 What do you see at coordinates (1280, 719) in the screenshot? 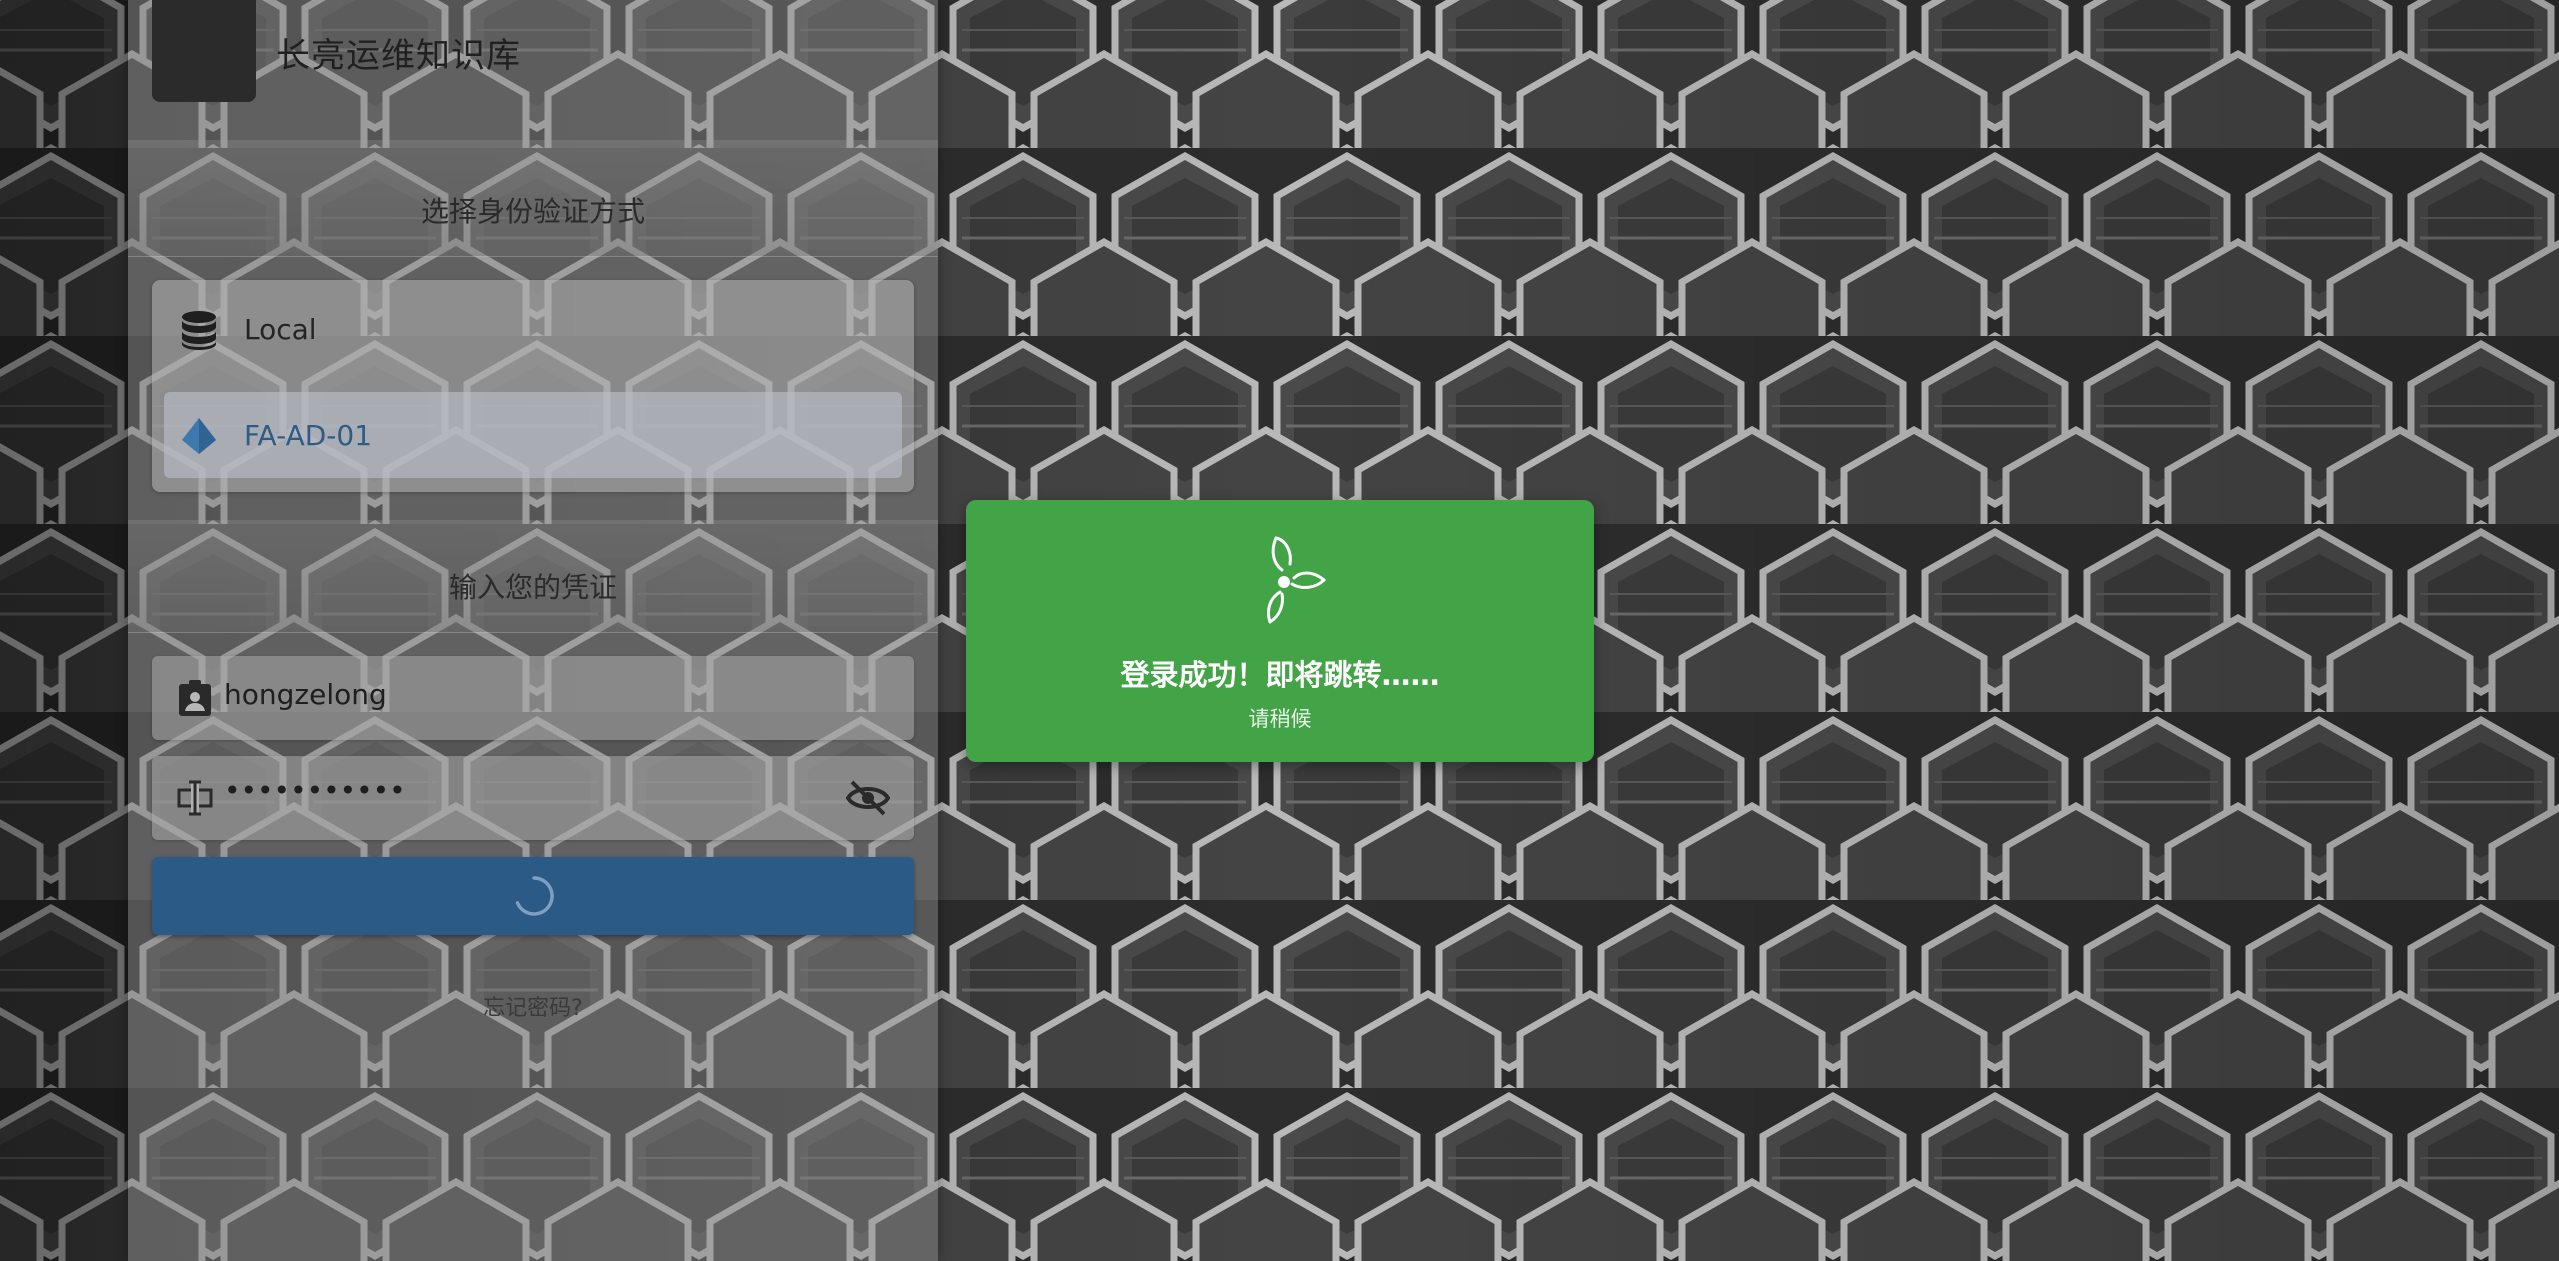
I see `toast-subtitle: 请稍候` at bounding box center [1280, 719].